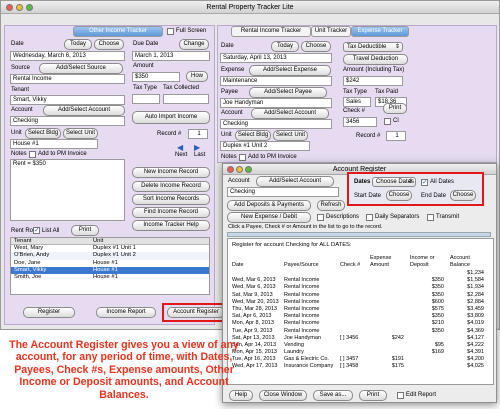 The image size is (500, 409). Describe the element at coordinates (316, 46) in the screenshot. I see `expense-choose-button: Choose` at that location.